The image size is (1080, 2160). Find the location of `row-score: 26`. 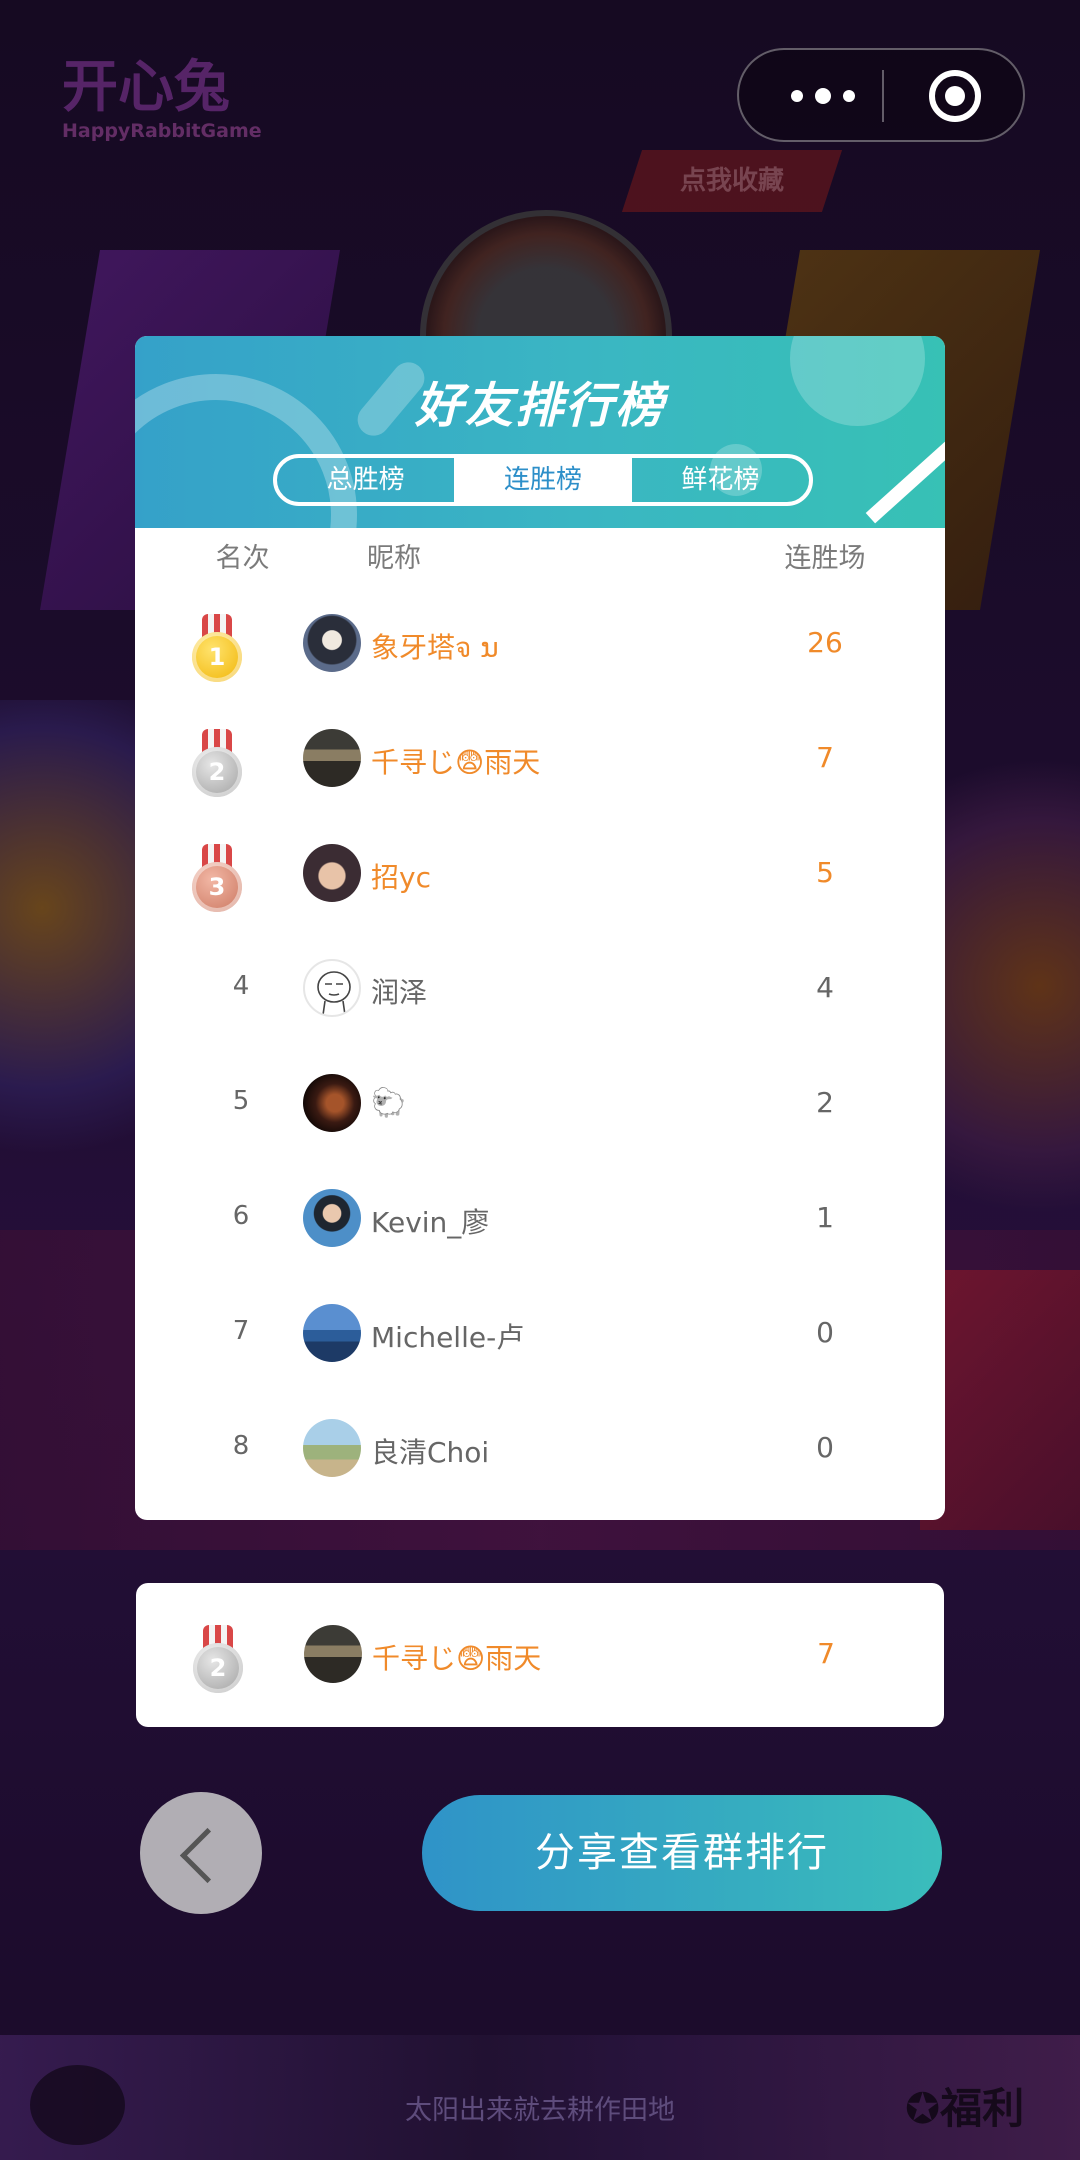

row-score: 26 is located at coordinates (825, 642).